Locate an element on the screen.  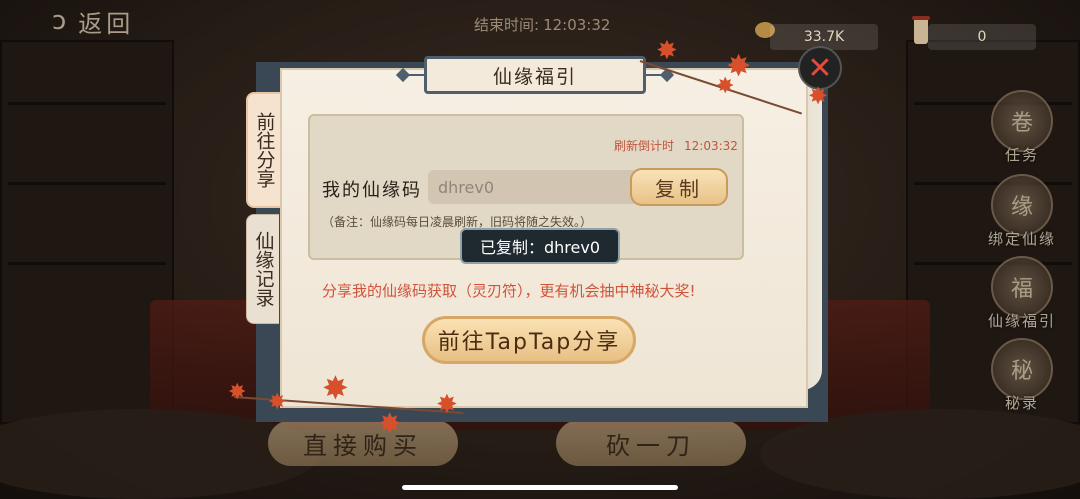
side-menu-label: 秘录 is located at coordinates (1021, 403).